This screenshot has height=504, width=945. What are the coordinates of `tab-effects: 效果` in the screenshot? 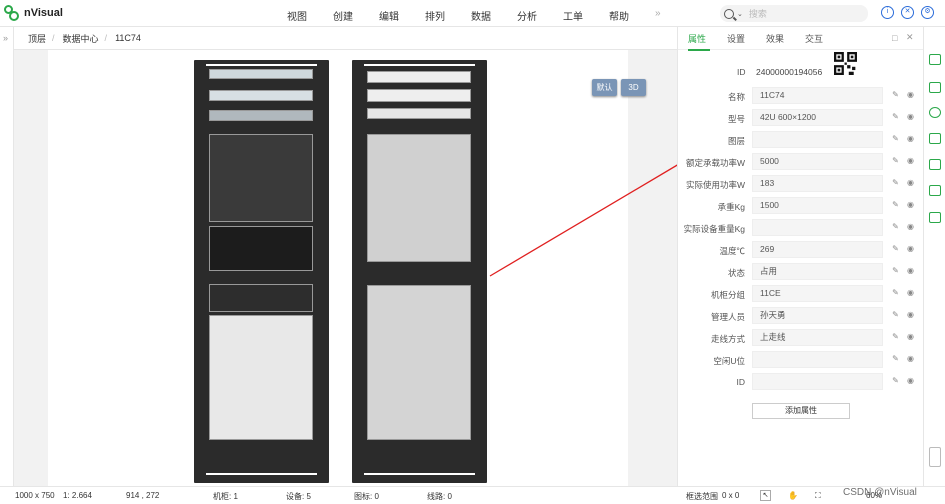 It's located at (775, 38).